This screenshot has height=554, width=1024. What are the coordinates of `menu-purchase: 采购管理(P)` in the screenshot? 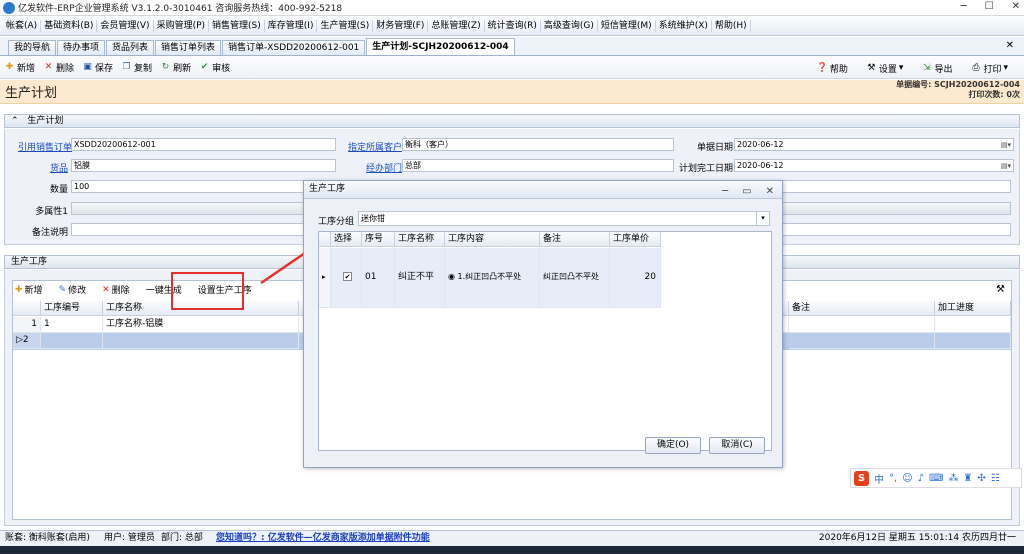 It's located at (182, 26).